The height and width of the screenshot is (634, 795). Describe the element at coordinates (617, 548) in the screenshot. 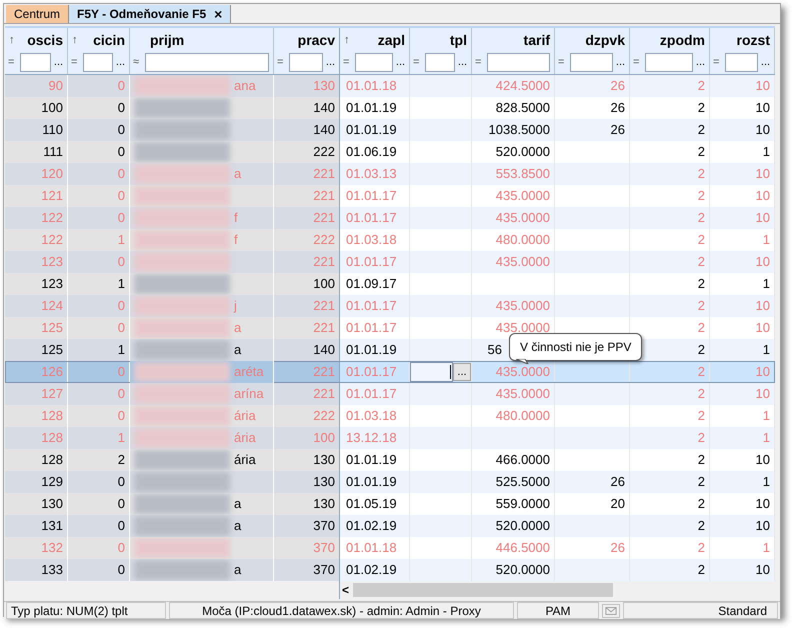

I see `table-cell-text: 26` at that location.